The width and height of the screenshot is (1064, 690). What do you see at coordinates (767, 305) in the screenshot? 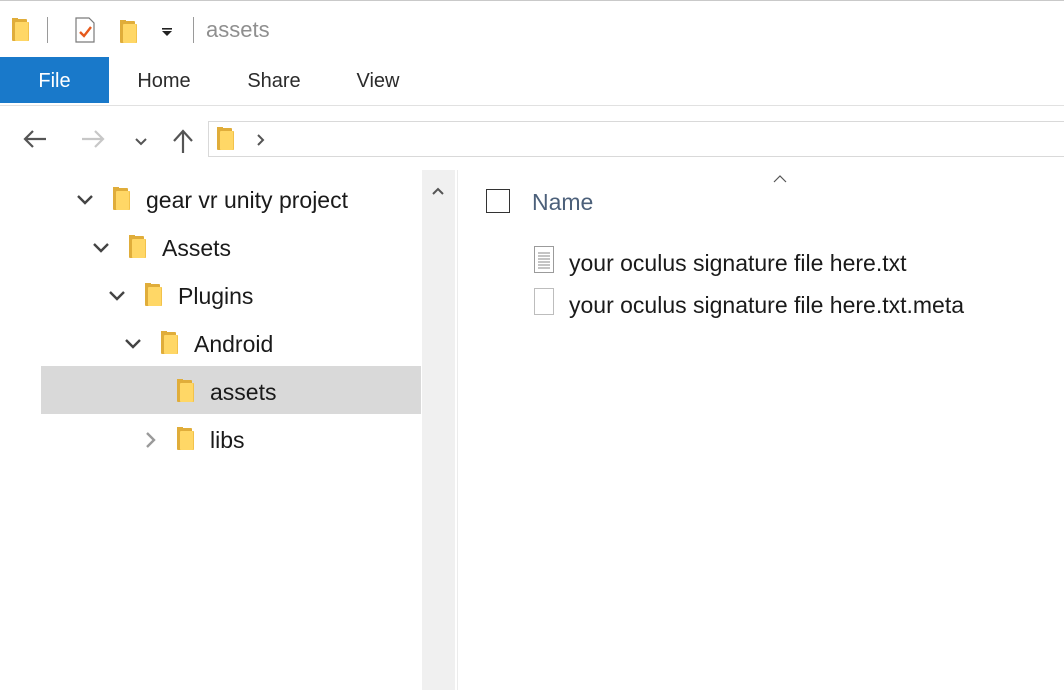
I see `file-name: your oculus signature file here.txt.meta` at bounding box center [767, 305].